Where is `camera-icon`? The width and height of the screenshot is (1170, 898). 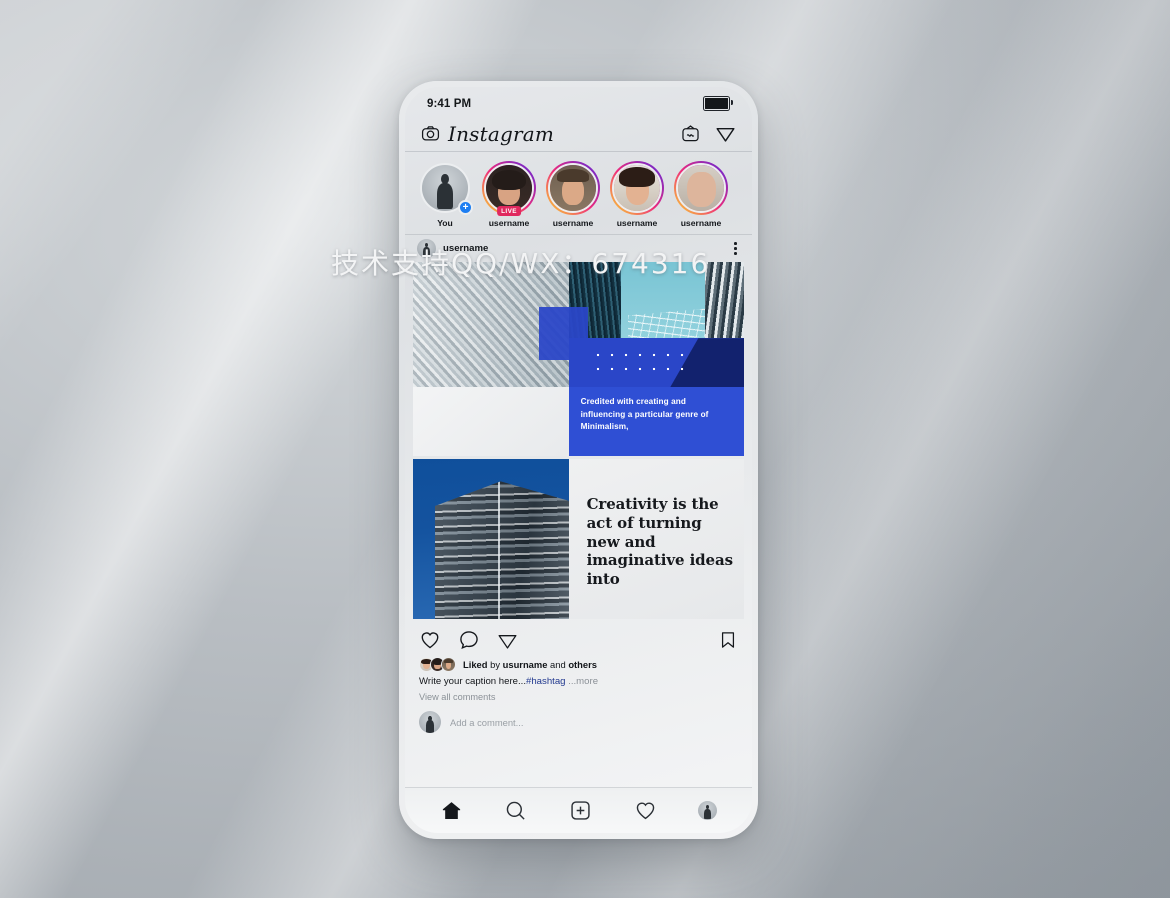
camera-icon is located at coordinates (430, 133).